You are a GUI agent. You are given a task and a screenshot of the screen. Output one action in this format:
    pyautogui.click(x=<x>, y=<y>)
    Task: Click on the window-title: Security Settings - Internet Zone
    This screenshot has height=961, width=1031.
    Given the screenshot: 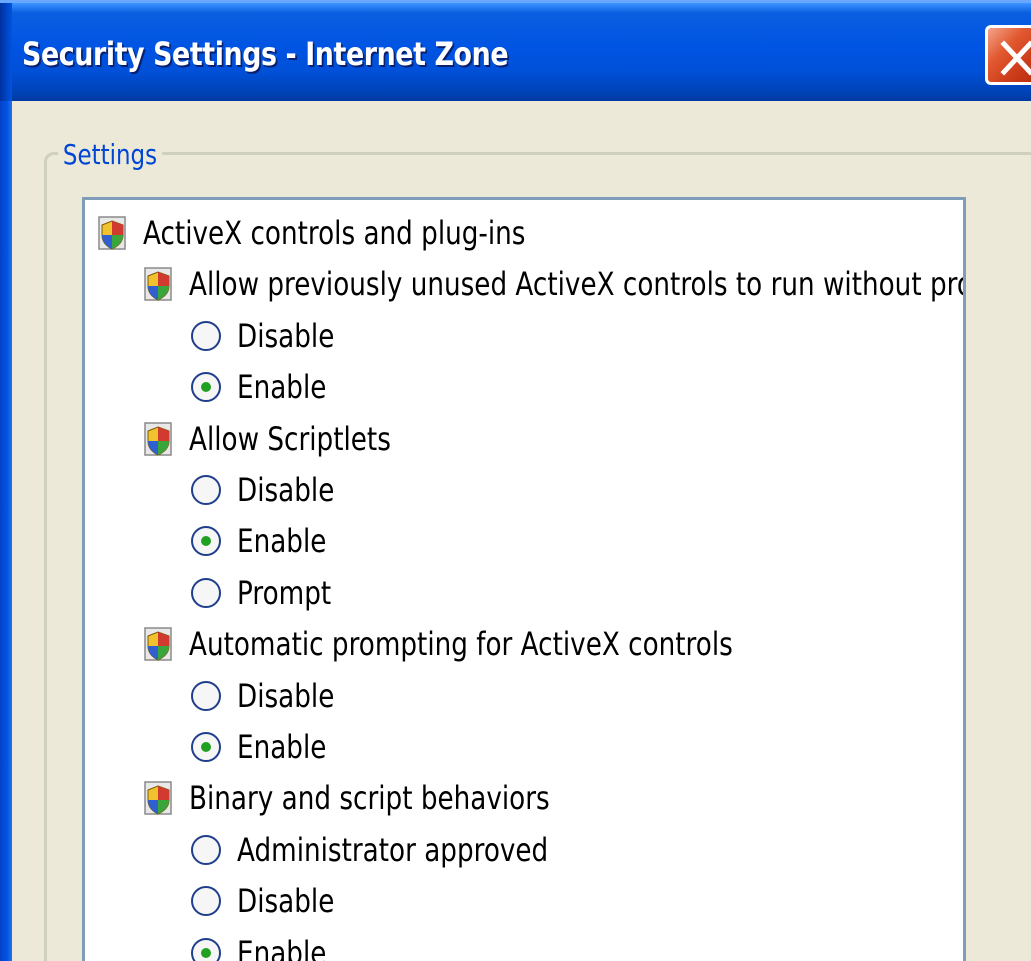 What is the action you would take?
    pyautogui.click(x=265, y=54)
    